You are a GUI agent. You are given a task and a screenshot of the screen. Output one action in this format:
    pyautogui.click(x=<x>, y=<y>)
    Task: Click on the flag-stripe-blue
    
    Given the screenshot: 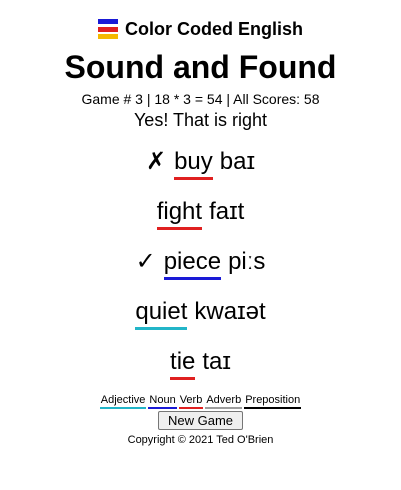 What is the action you would take?
    pyautogui.click(x=108, y=21)
    